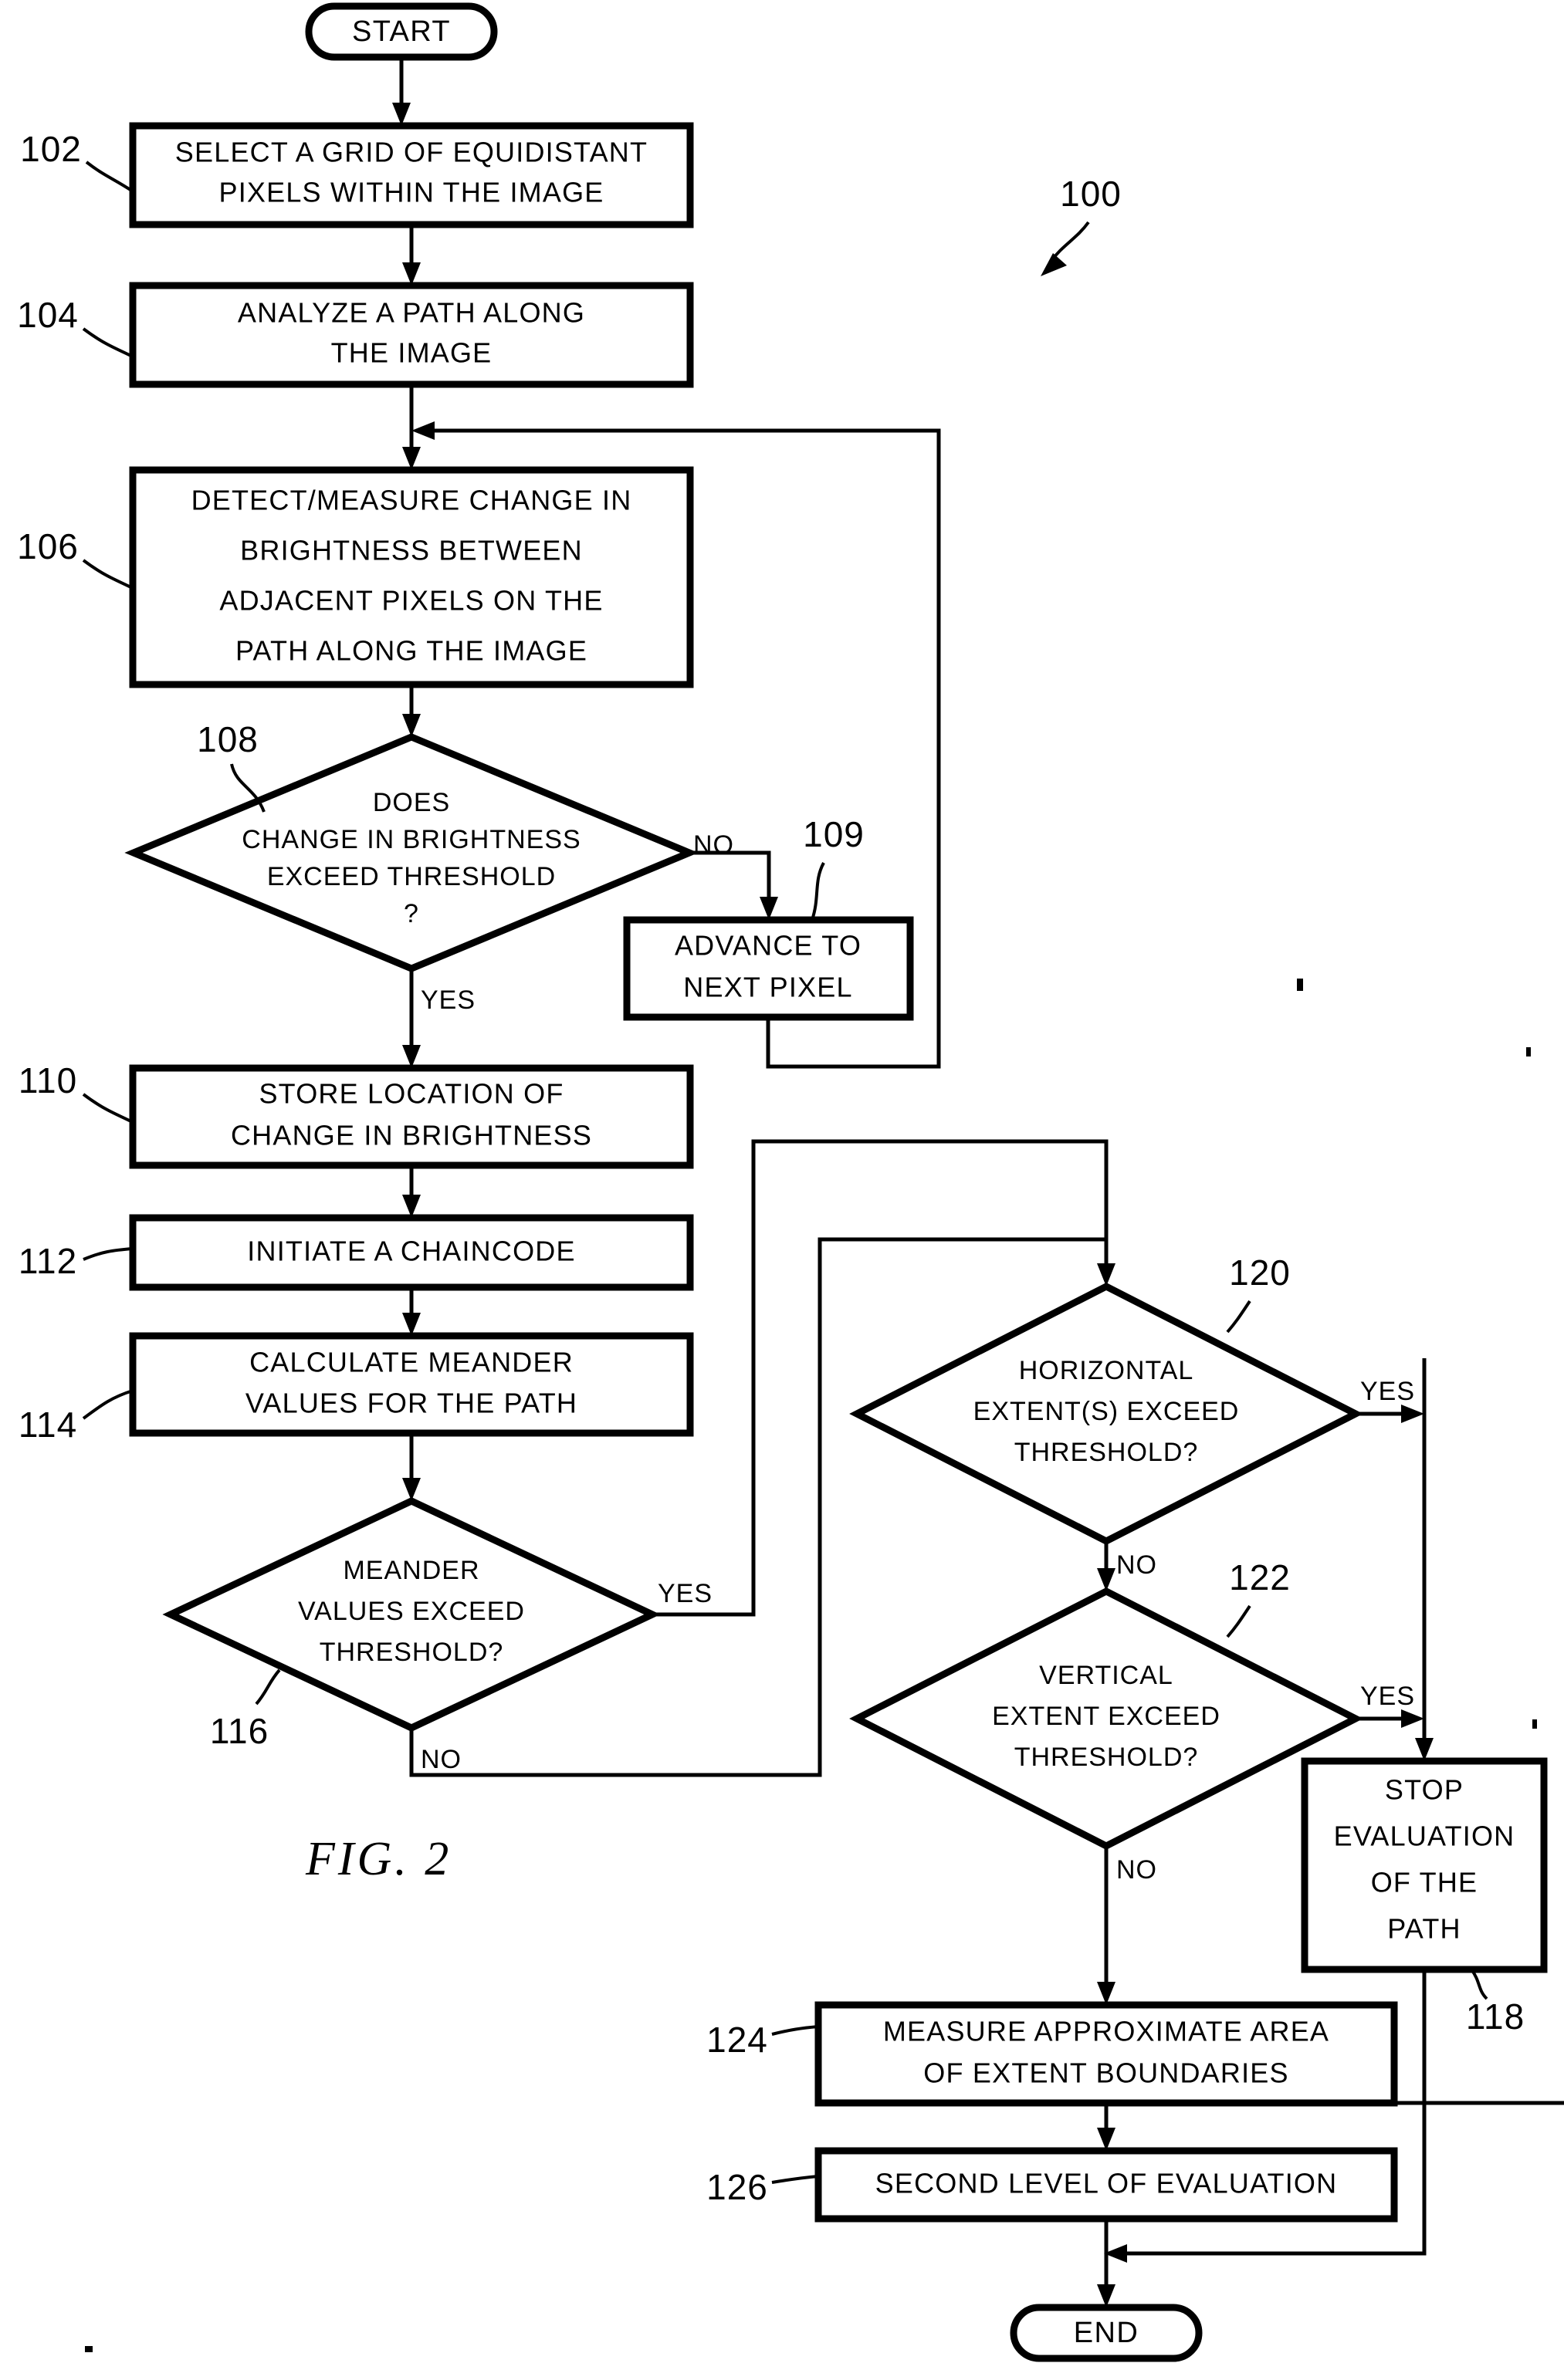 The width and height of the screenshot is (1564, 2380). What do you see at coordinates (412, 1653) in the screenshot?
I see `diamond-116-line-3: THRESHOLD?` at bounding box center [412, 1653].